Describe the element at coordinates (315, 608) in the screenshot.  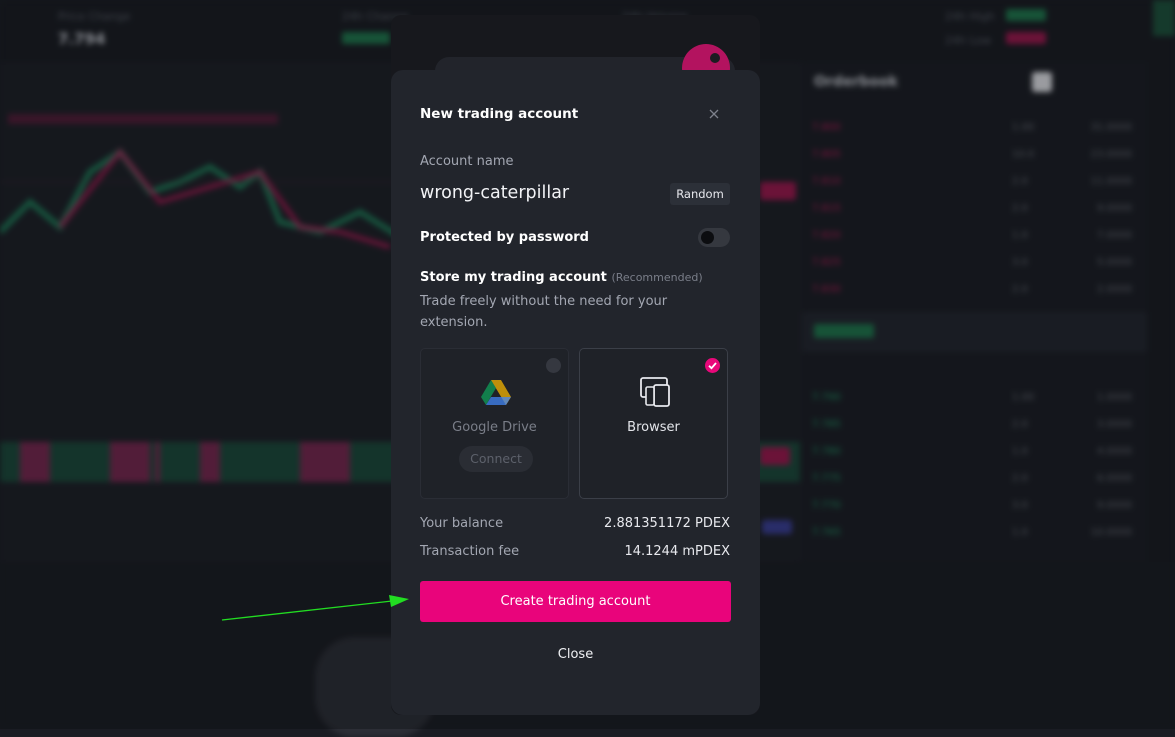
I see `annotation-arrow` at that location.